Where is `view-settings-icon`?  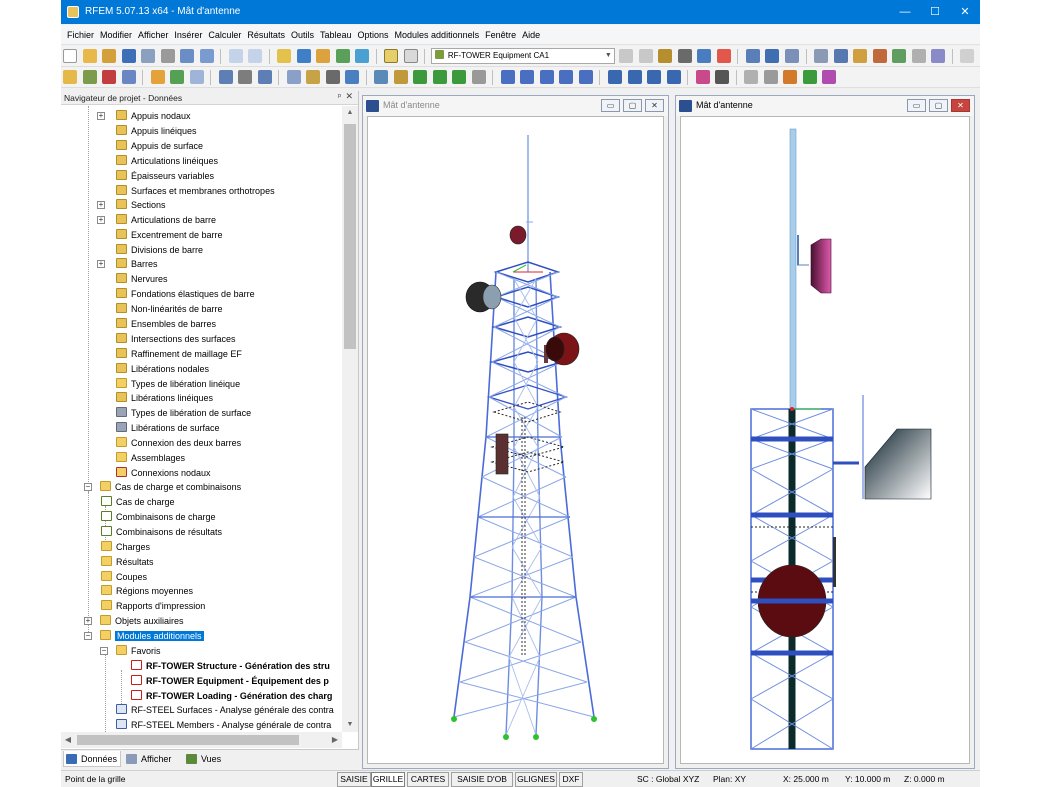
view-settings-icon is located at coordinates (752, 56).